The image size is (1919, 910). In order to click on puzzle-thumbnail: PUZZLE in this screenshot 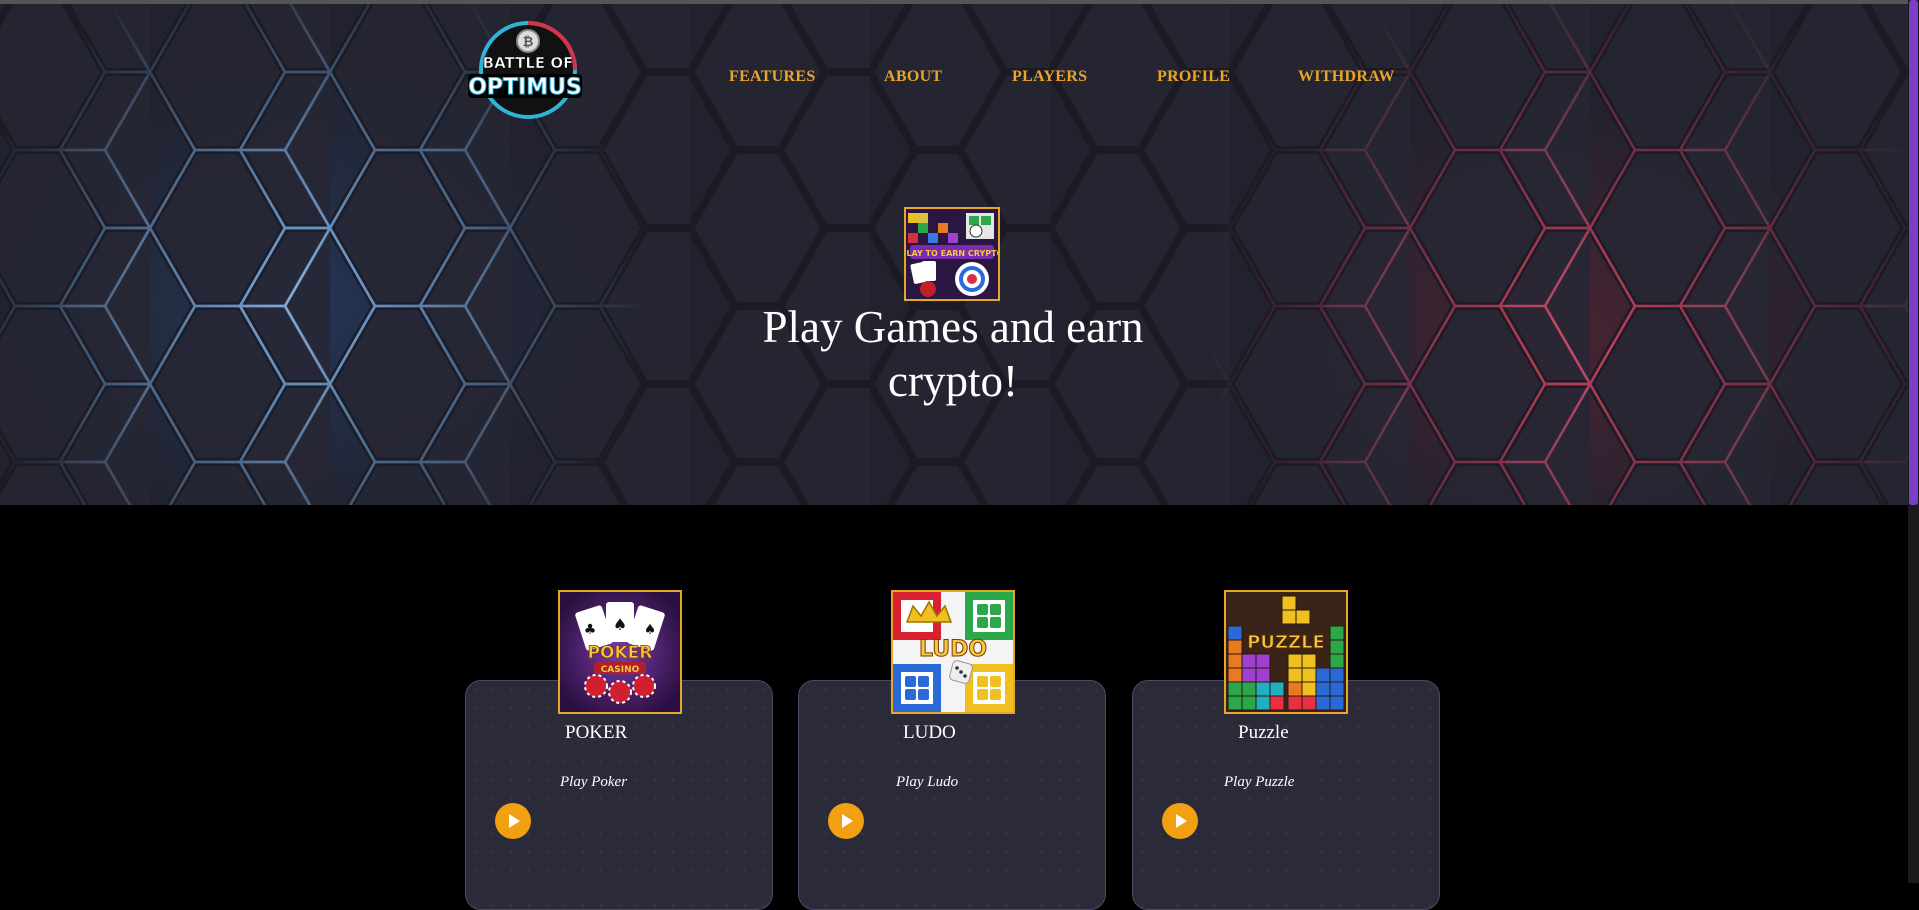, I will do `click(1286, 652)`.